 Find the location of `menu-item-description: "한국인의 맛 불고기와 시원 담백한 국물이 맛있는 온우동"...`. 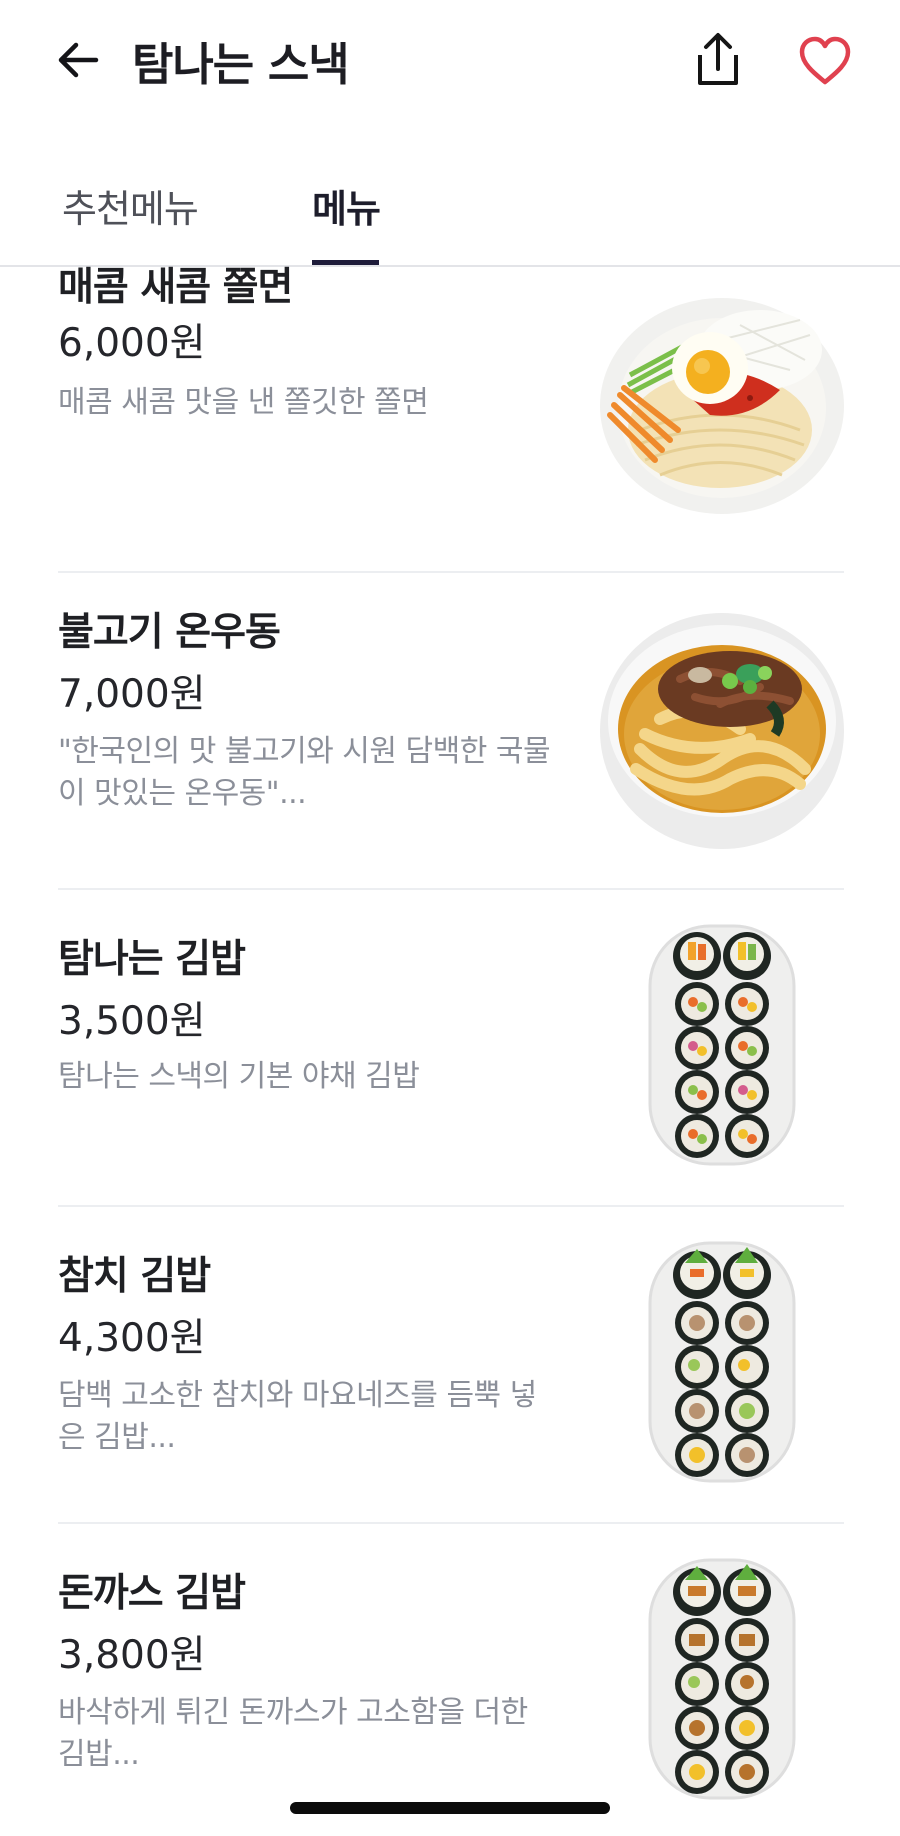

menu-item-description: "한국인의 맛 불고기와 시원 담백한 국물이 맛있는 온우동"... is located at coordinates (304, 772).